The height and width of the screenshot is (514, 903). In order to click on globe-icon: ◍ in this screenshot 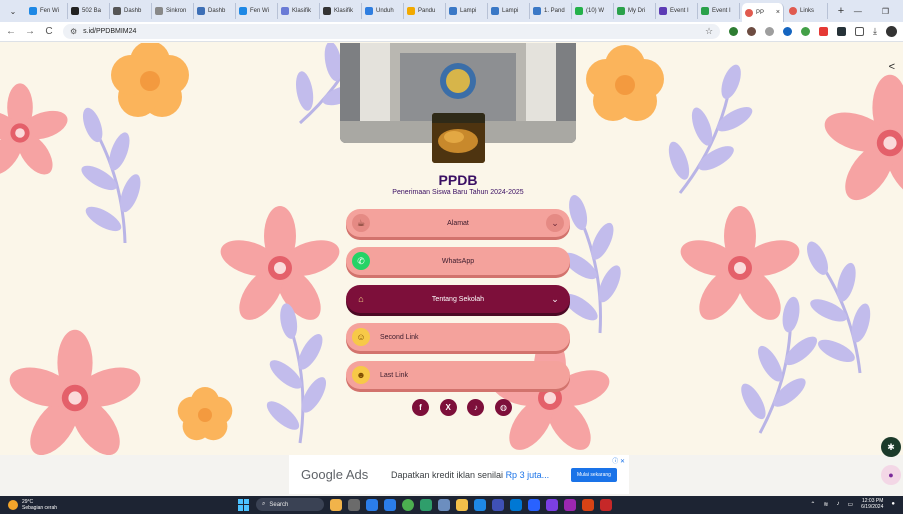, I will do `click(503, 407)`.